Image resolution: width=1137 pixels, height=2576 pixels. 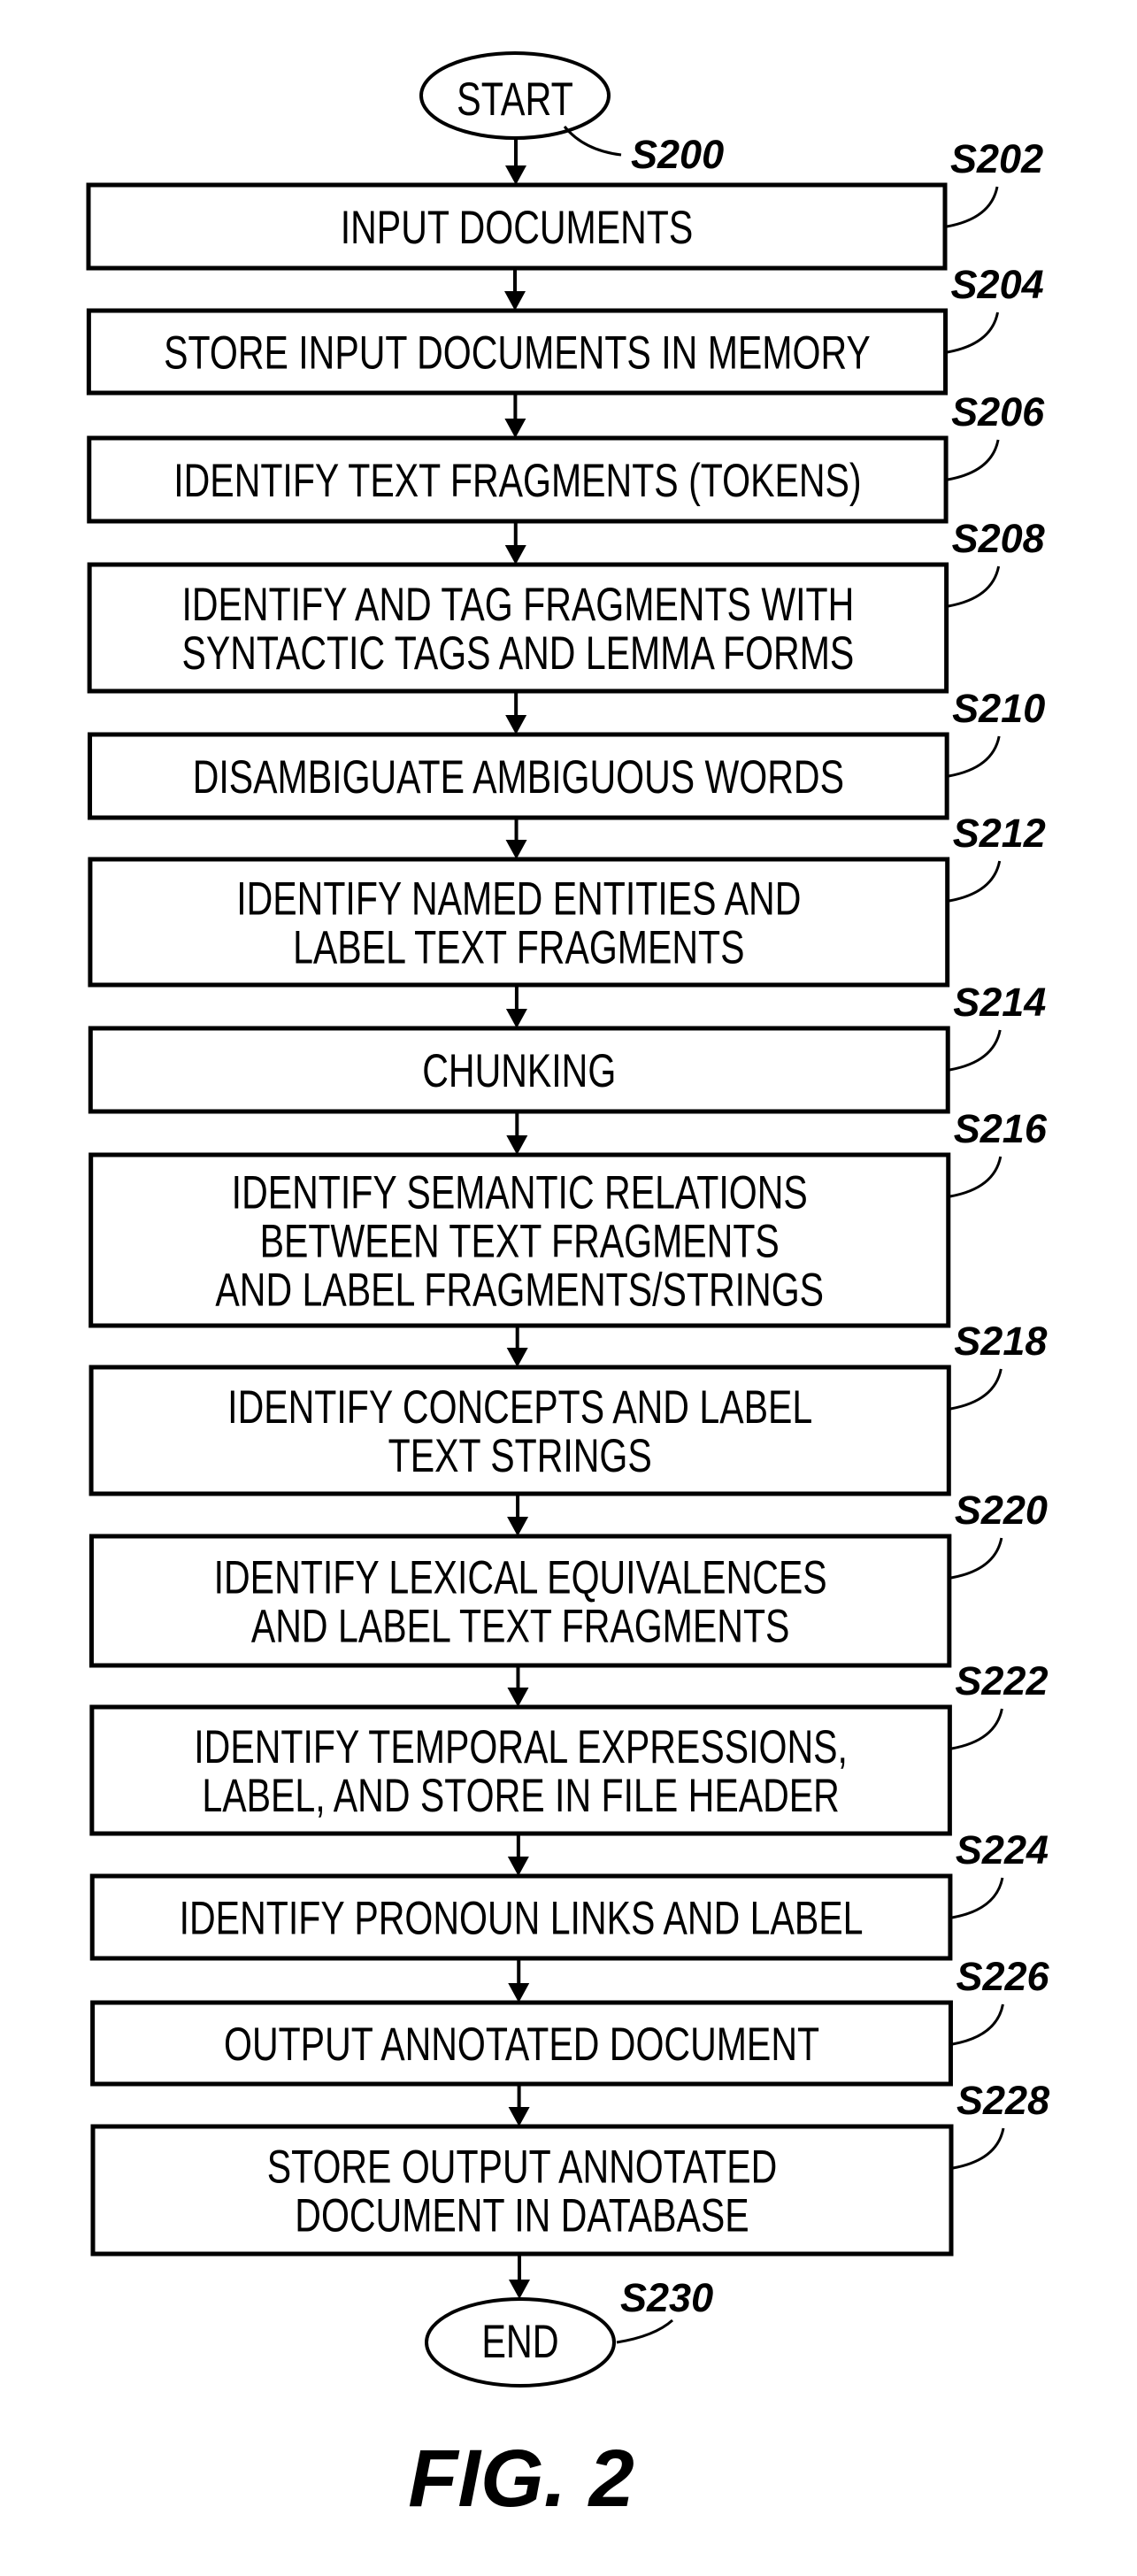 I want to click on process-step: STORE INPUT DOCUMENTS IN MEMORY S204, so click(x=565, y=329).